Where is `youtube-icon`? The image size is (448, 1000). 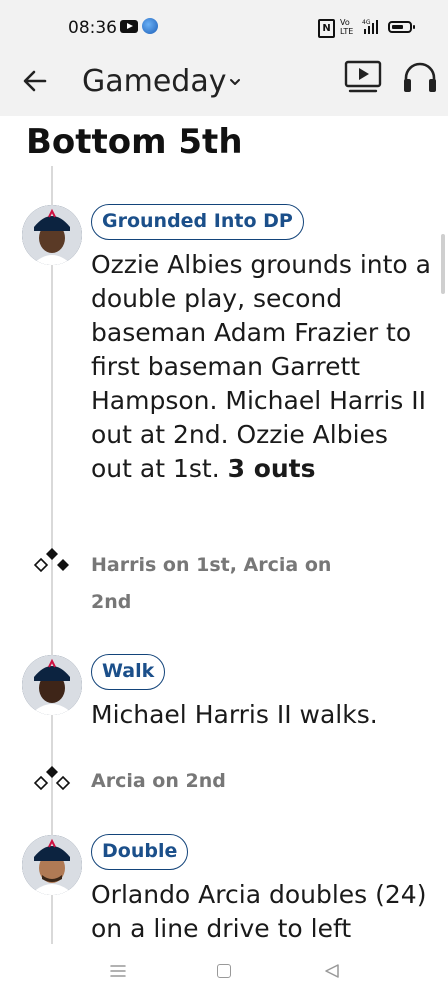 youtube-icon is located at coordinates (129, 26).